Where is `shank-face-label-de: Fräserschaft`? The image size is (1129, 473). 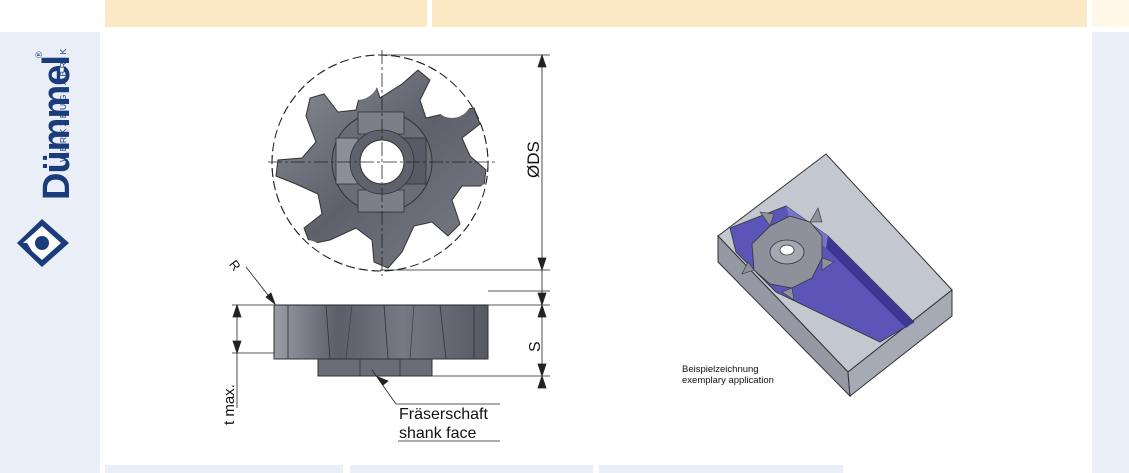 shank-face-label-de: Fräserschaft is located at coordinates (443, 414).